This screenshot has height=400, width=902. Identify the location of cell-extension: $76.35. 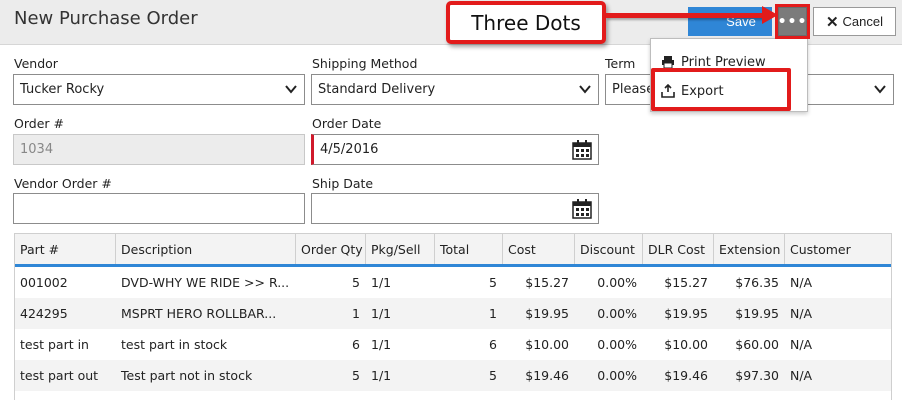
(757, 282).